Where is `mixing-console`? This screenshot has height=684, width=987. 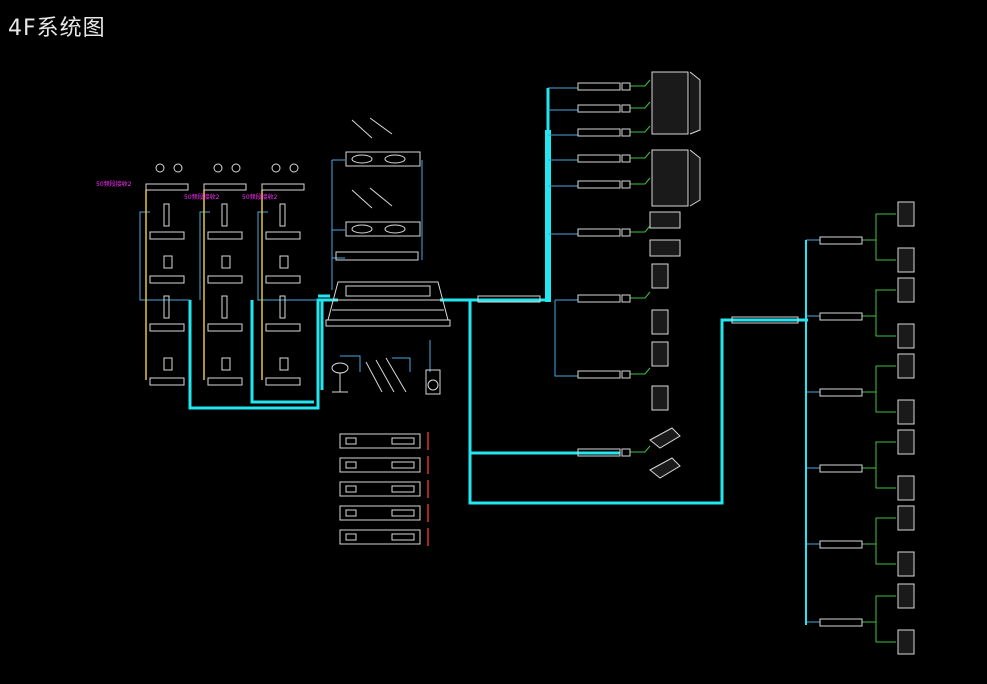
mixing-console is located at coordinates (388, 304).